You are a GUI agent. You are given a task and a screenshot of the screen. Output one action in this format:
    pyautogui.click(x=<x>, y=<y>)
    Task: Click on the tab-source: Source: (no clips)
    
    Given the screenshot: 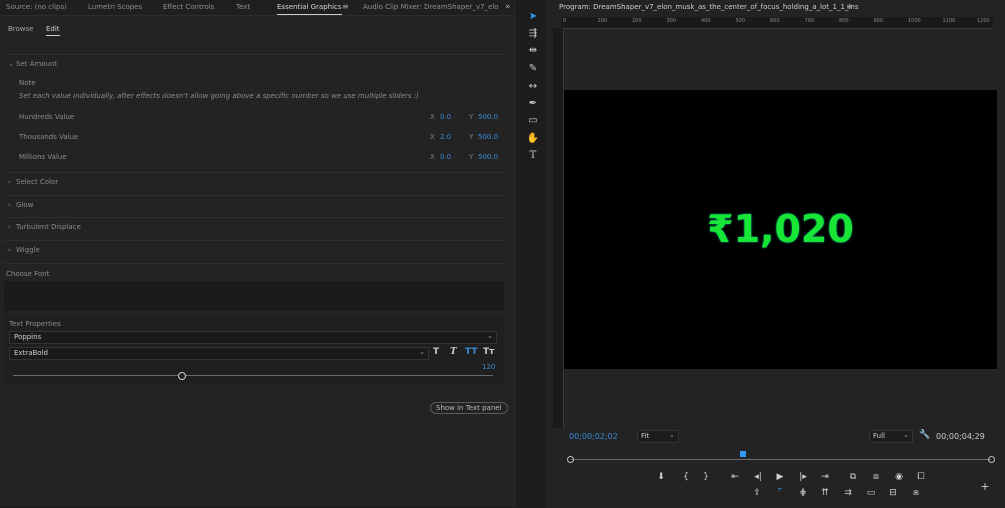 What is the action you would take?
    pyautogui.click(x=36, y=7)
    